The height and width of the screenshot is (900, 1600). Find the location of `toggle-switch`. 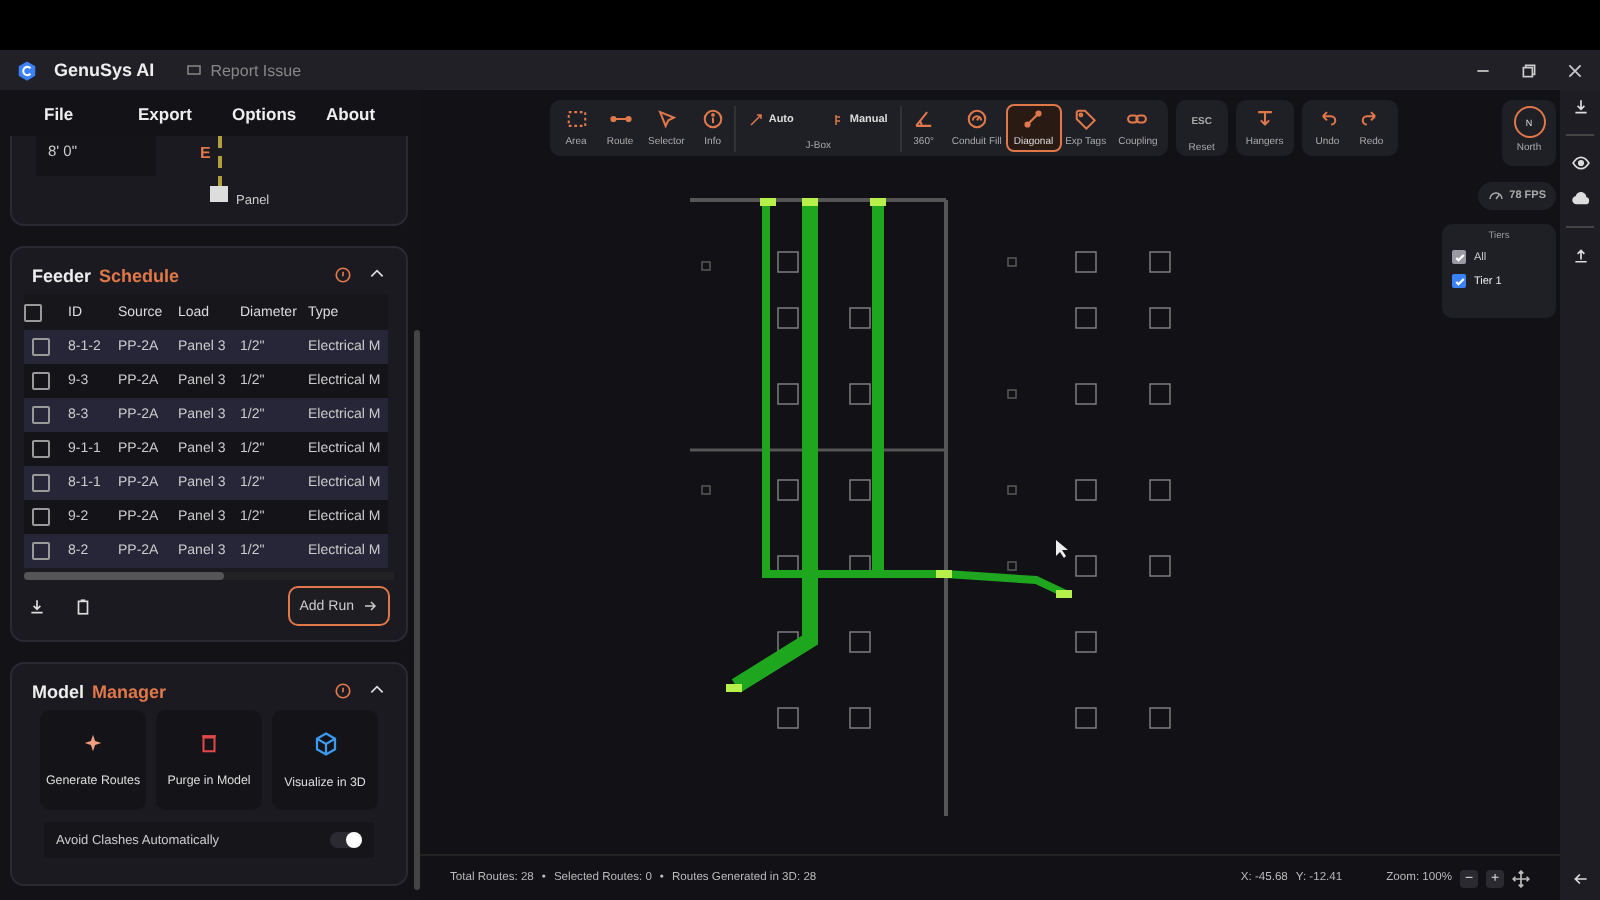

toggle-switch is located at coordinates (346, 840).